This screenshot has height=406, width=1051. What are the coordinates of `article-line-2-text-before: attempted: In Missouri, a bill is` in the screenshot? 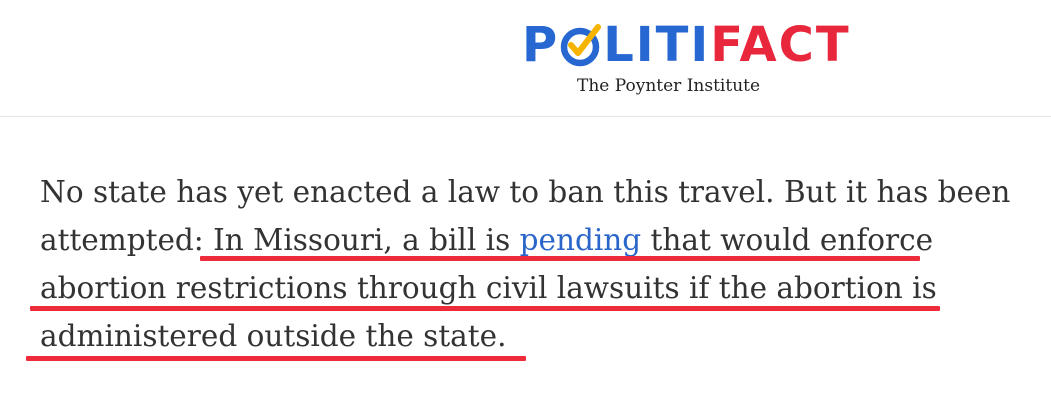 It's located at (280, 240).